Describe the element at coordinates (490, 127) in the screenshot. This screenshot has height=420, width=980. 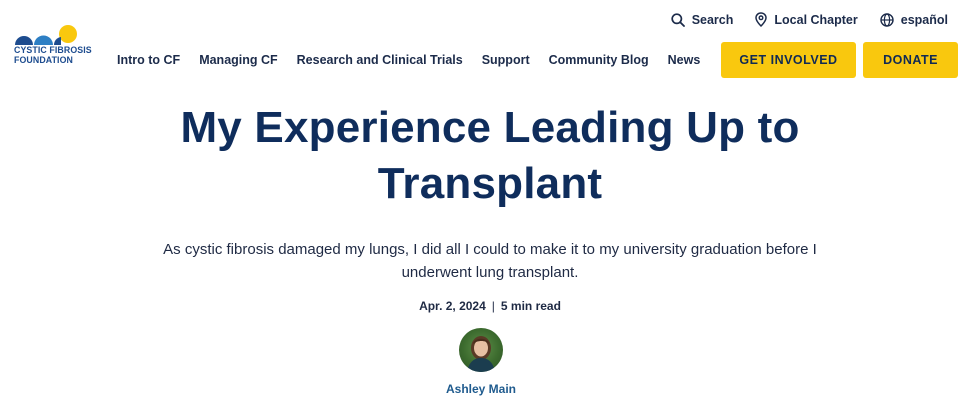
I see `article-title-line1: My Experience Leading Up to` at that location.